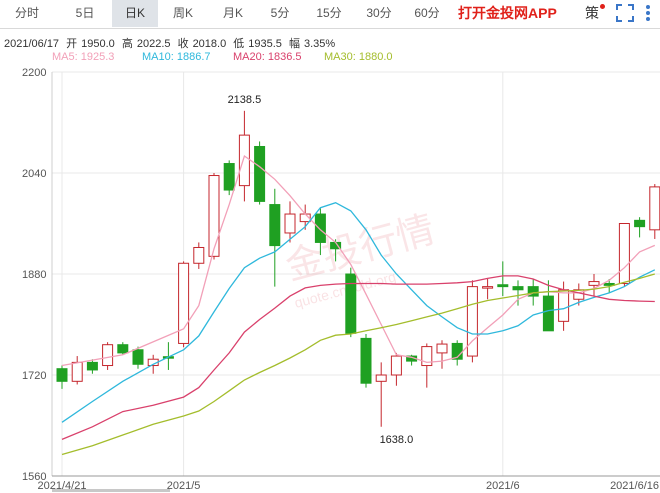 This screenshot has height=493, width=660. What do you see at coordinates (184, 486) in the screenshot?
I see `x-tick-label: 2021/5` at bounding box center [184, 486].